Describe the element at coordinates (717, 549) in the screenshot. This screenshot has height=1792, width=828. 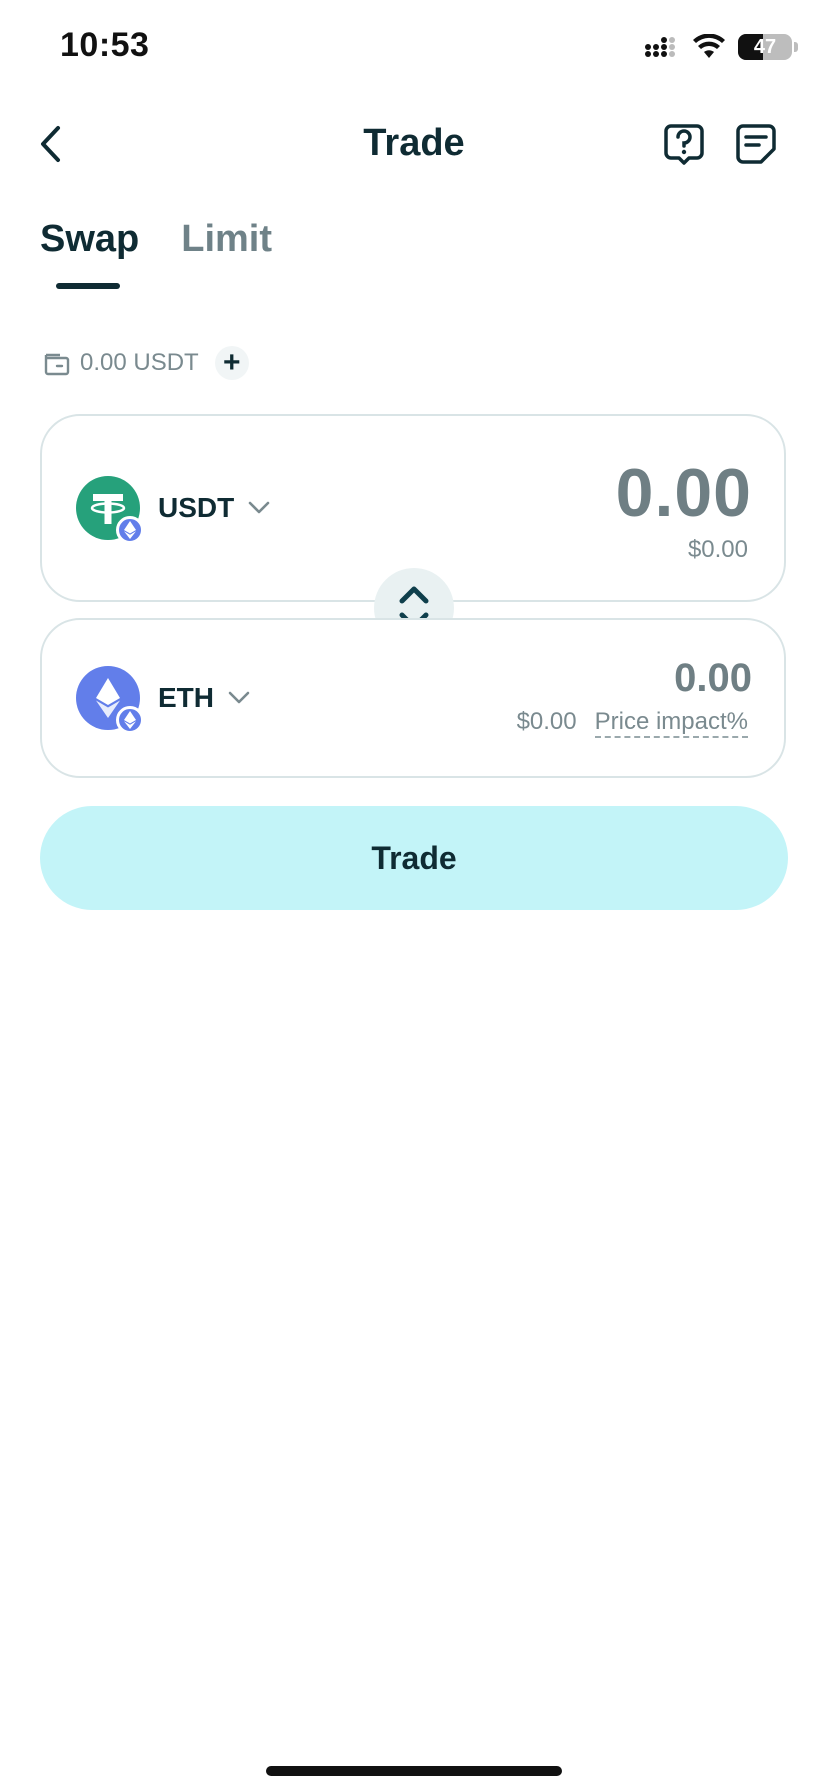
I see `from-fiat-value: $0.00` at that location.